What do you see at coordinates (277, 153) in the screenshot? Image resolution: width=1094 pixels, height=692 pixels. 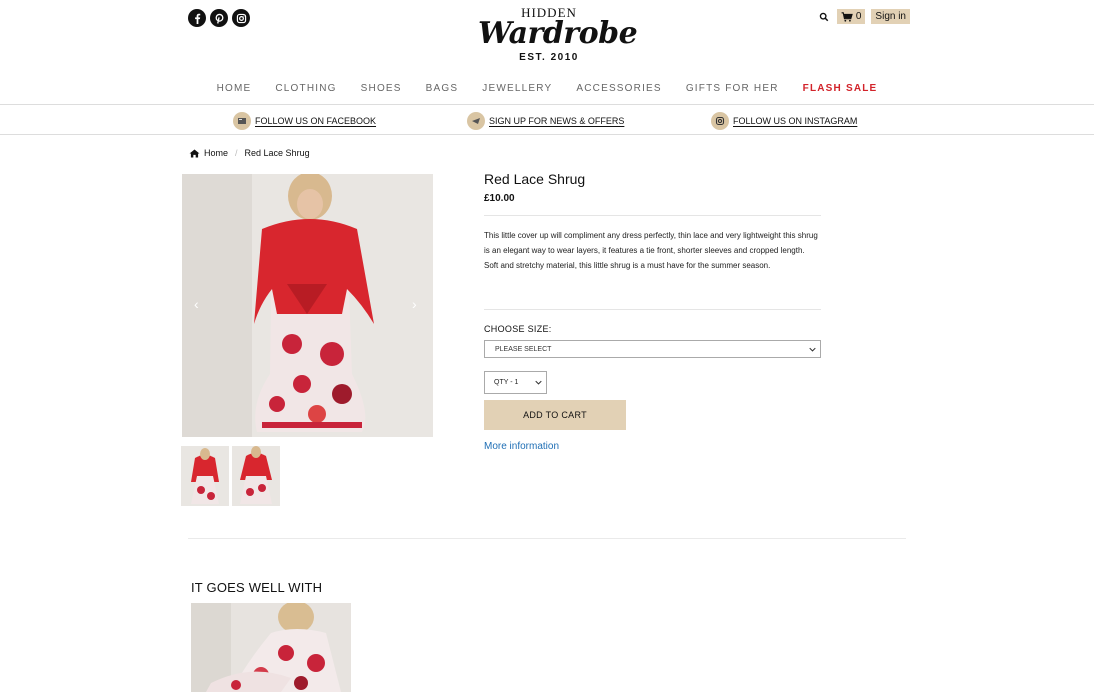 I see `breadcrumb-current: Red Lace Shrug` at bounding box center [277, 153].